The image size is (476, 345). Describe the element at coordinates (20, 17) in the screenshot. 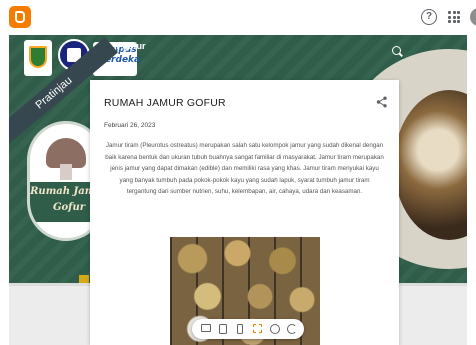

I see `blogger-logo-icon` at that location.